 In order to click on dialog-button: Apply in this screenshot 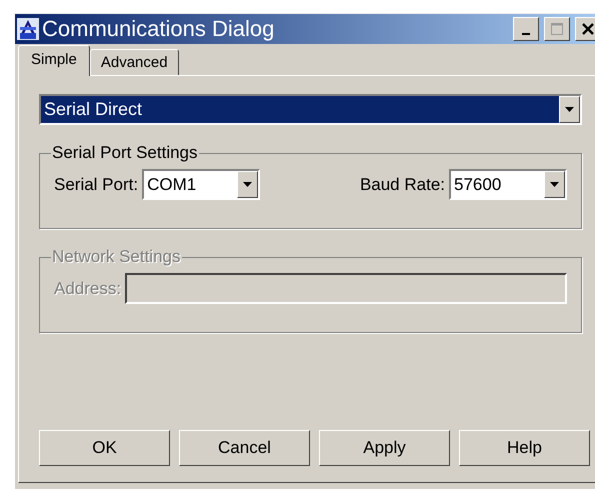, I will do `click(384, 448)`.